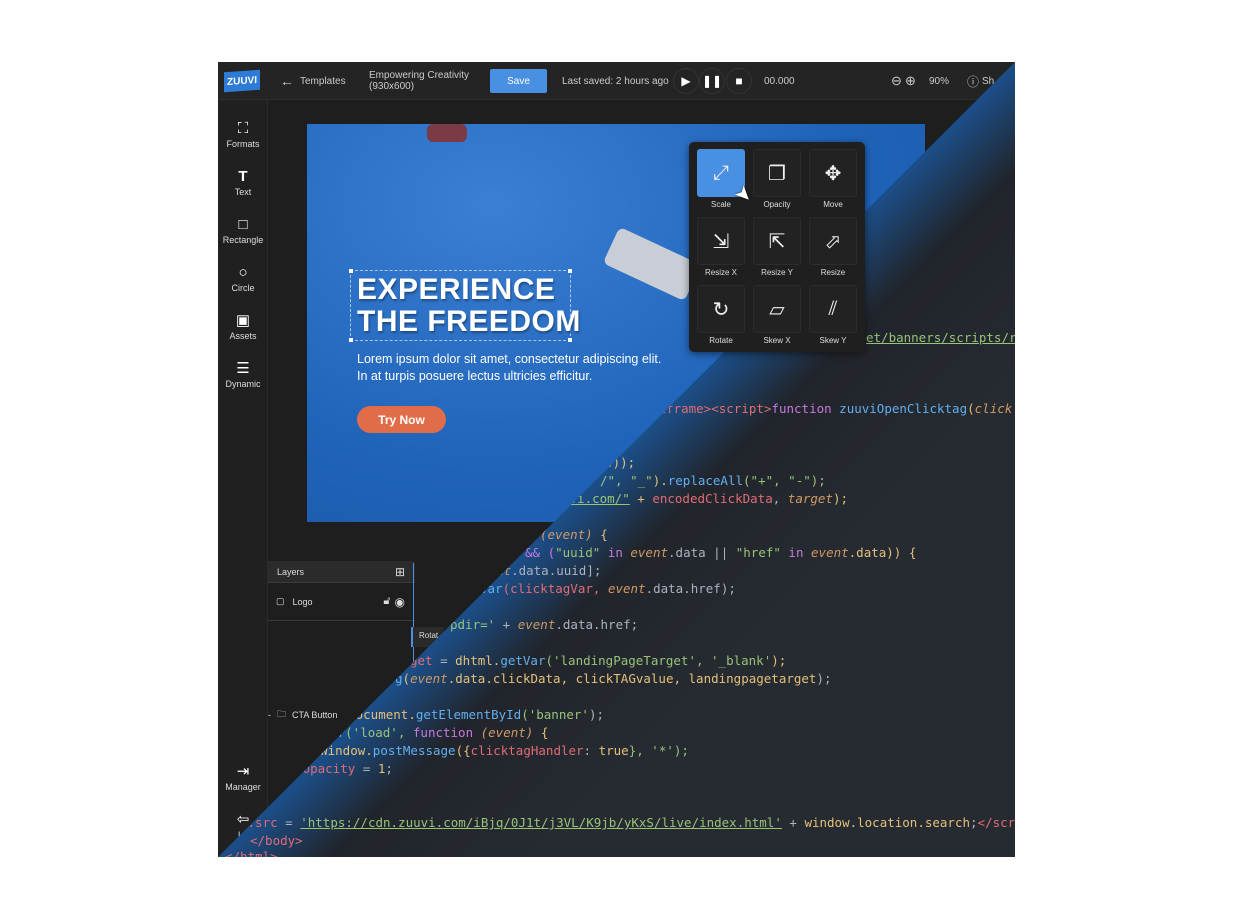  Describe the element at coordinates (910, 81) in the screenshot. I see `zoom-in-button: ⊕` at that location.